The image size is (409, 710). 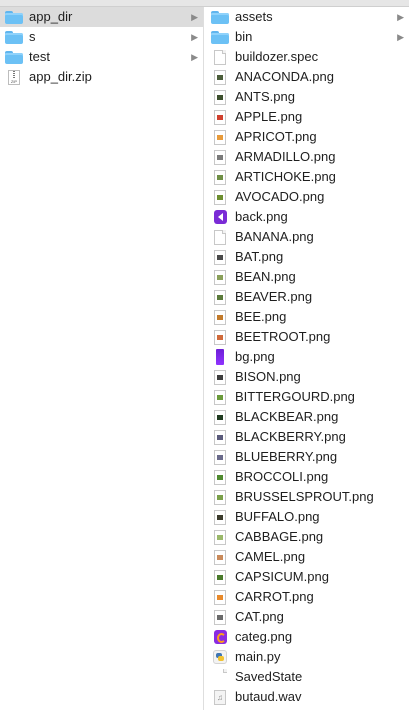 I want to click on row-bittergourd-png: BITTERGOURD.png, so click(x=306, y=397).